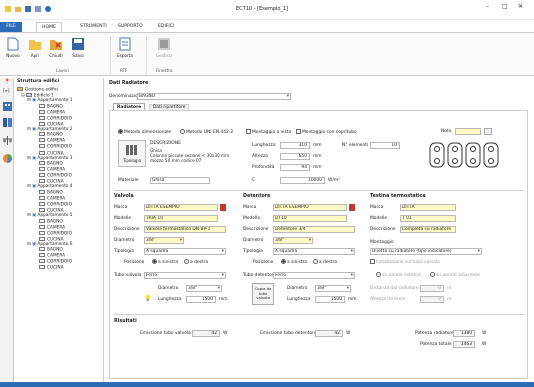 The width and height of the screenshot is (534, 387). What do you see at coordinates (432, 299) in the screenshot?
I see `altezza-terra-input: 0` at bounding box center [432, 299].